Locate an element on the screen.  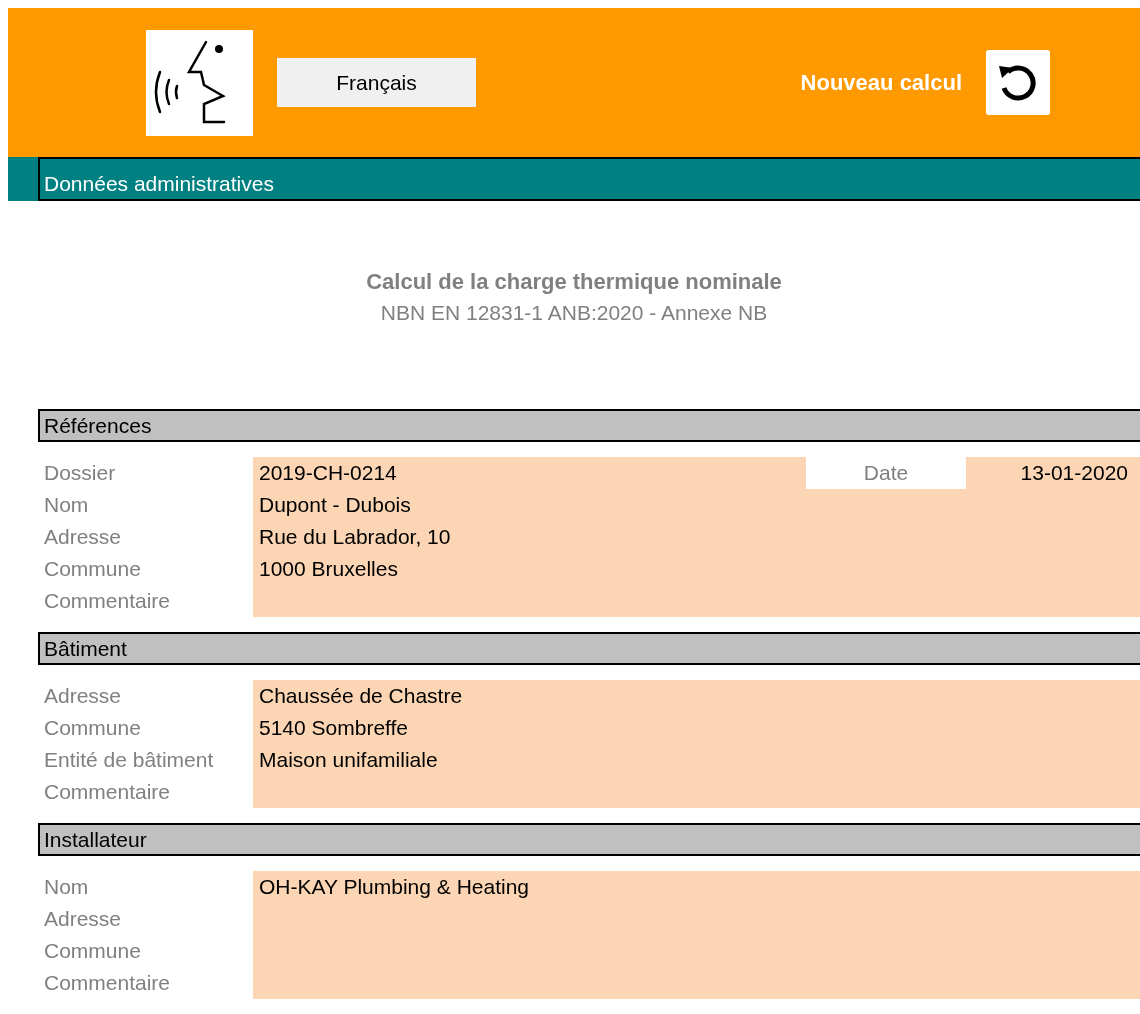
section-header: Références is located at coordinates (589, 425).